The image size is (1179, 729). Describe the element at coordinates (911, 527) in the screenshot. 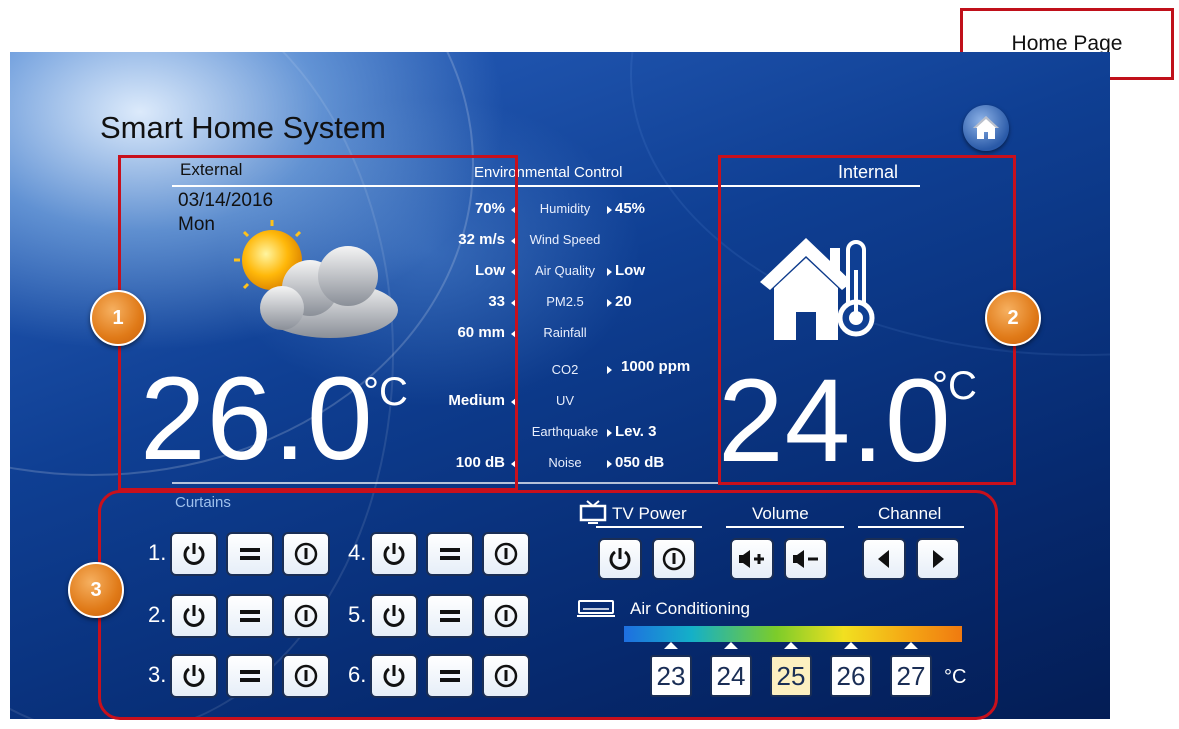

I see `channel-divider` at that location.